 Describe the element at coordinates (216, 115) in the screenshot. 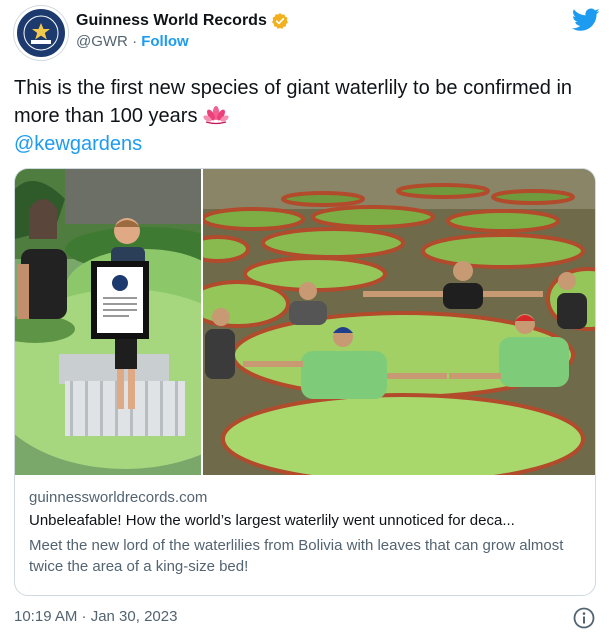

I see `lotus-icon` at that location.